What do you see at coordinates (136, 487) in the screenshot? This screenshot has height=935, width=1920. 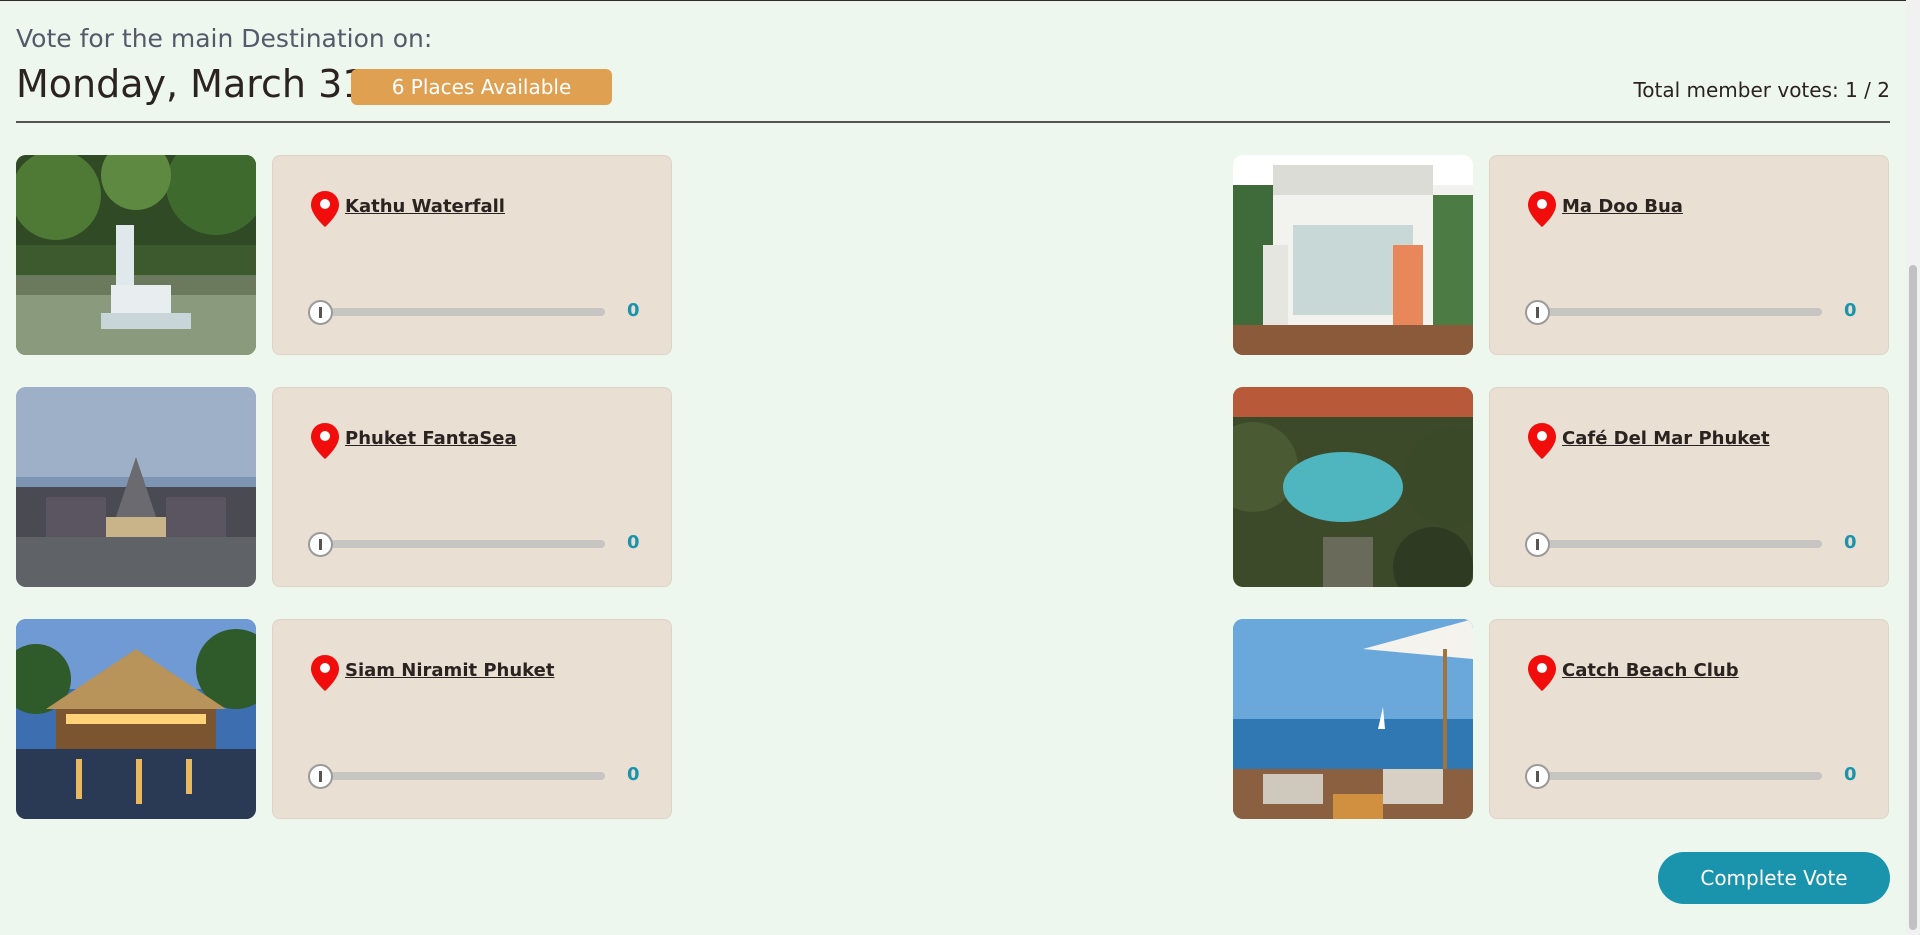 I see `place-photo-phuket-fantasea` at bounding box center [136, 487].